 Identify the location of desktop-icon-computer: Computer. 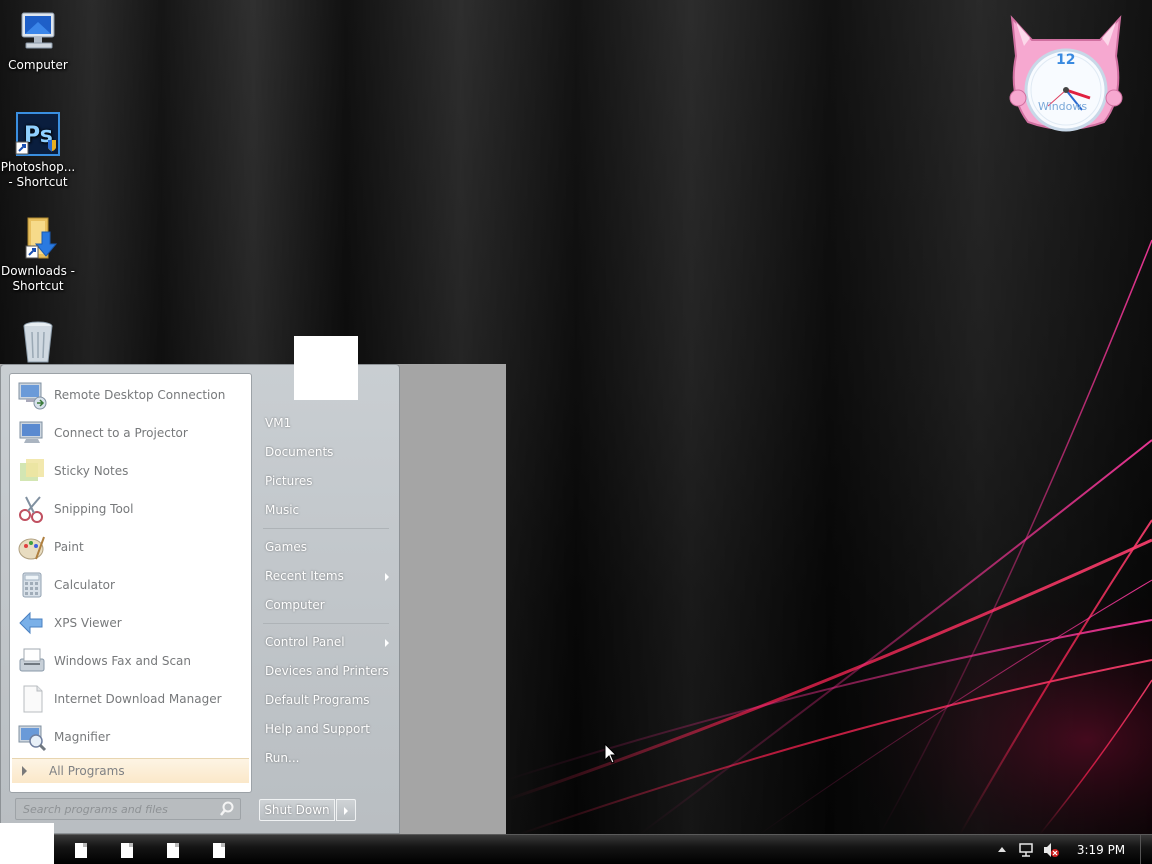
(38, 40).